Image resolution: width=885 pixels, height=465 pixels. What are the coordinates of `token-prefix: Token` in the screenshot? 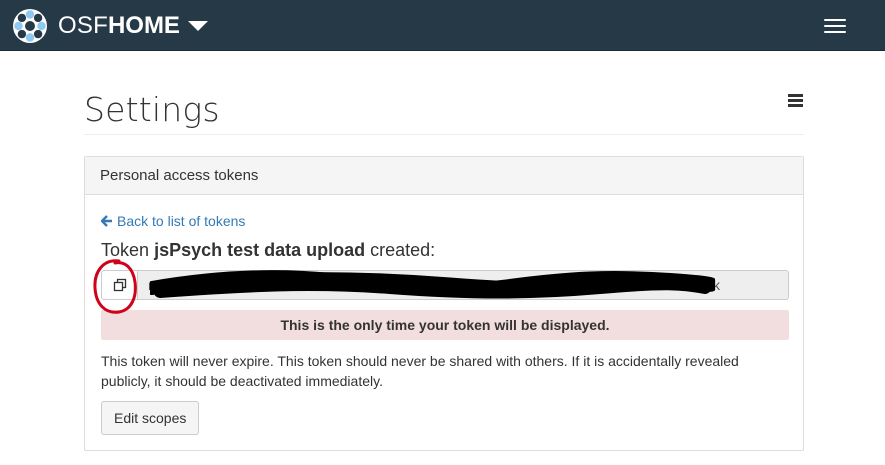 It's located at (125, 250).